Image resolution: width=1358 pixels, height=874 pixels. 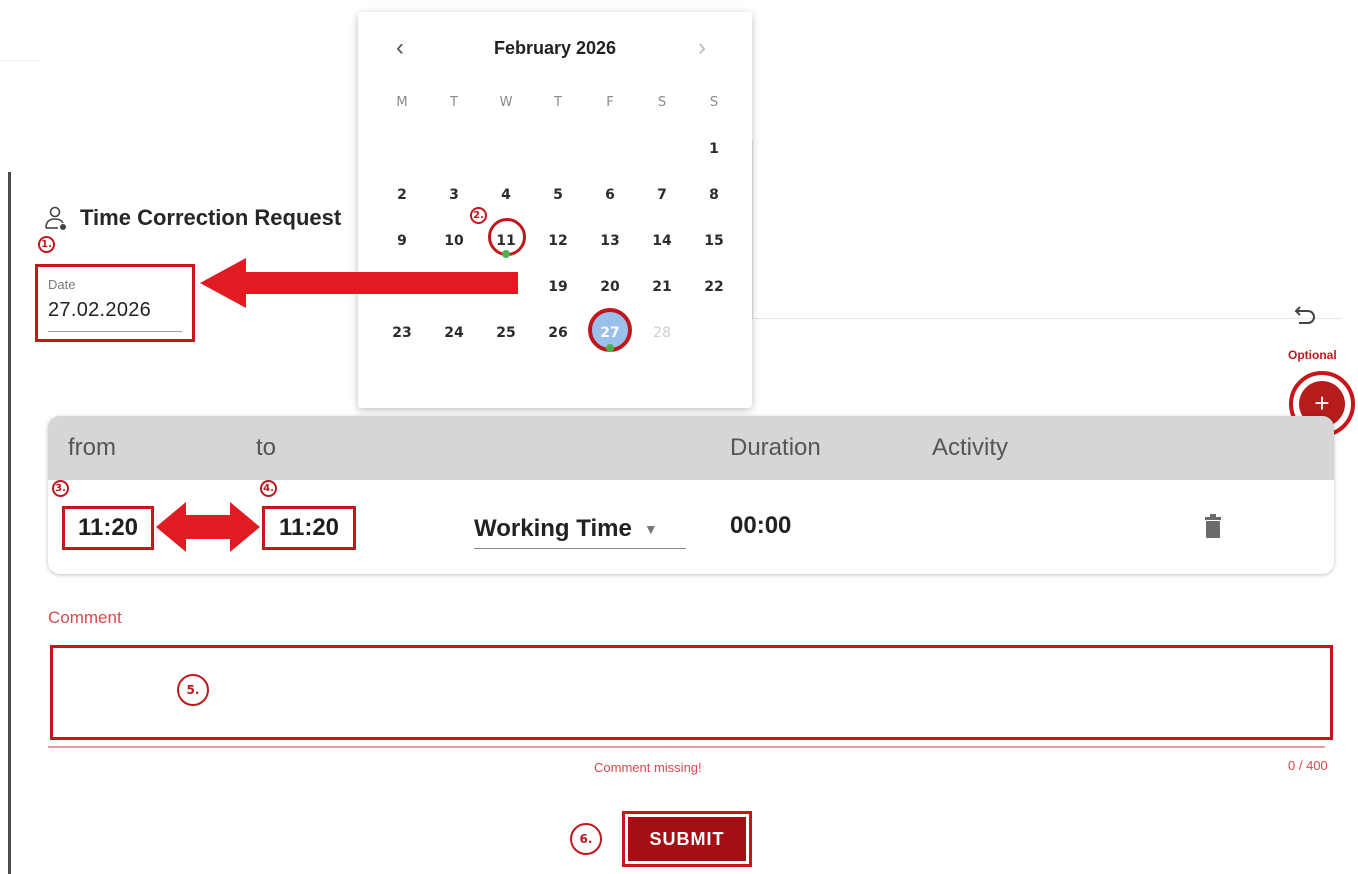 I want to click on calendar-day: 8, so click(x=714, y=207).